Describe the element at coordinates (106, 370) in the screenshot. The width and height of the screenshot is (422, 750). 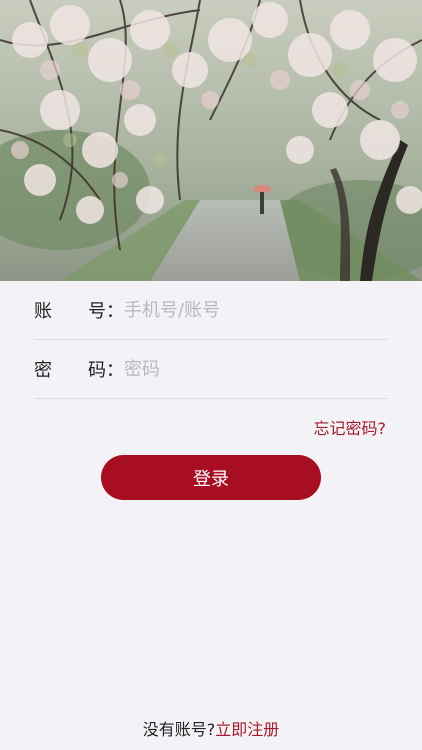
I see `password-label-char-2: 码：` at that location.